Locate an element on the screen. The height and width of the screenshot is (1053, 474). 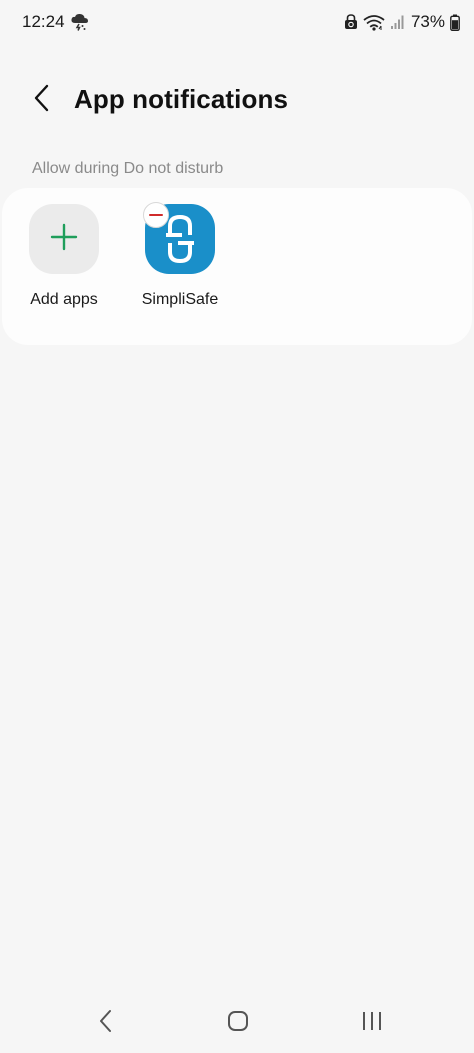
nav-recents-button is located at coordinates (372, 1023).